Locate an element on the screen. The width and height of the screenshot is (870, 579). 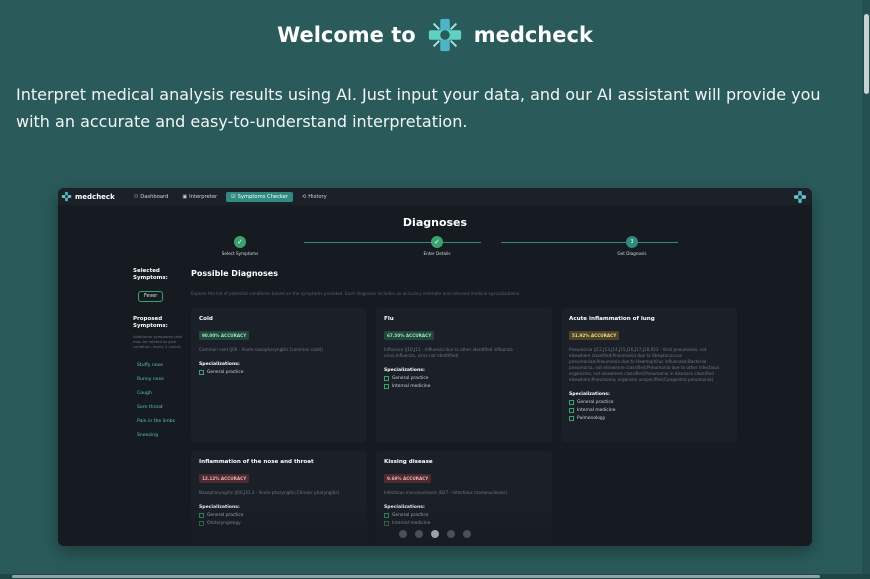
nav-symptoms-checker-label: Symptoms Checker is located at coordinates (263, 196).